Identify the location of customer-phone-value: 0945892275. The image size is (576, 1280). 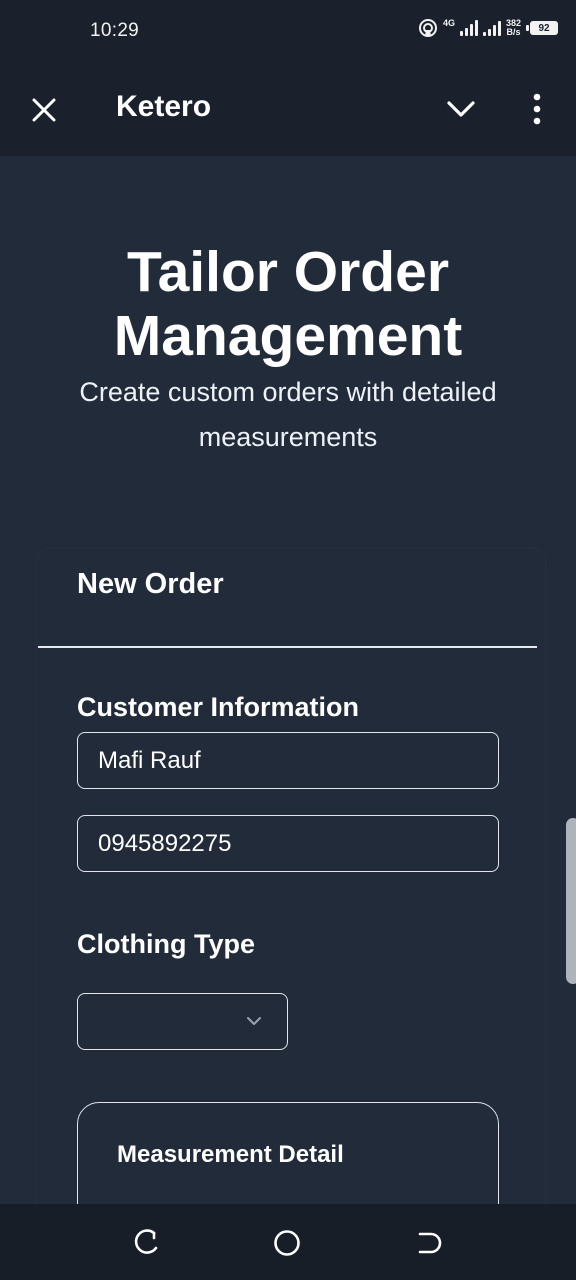
(165, 843).